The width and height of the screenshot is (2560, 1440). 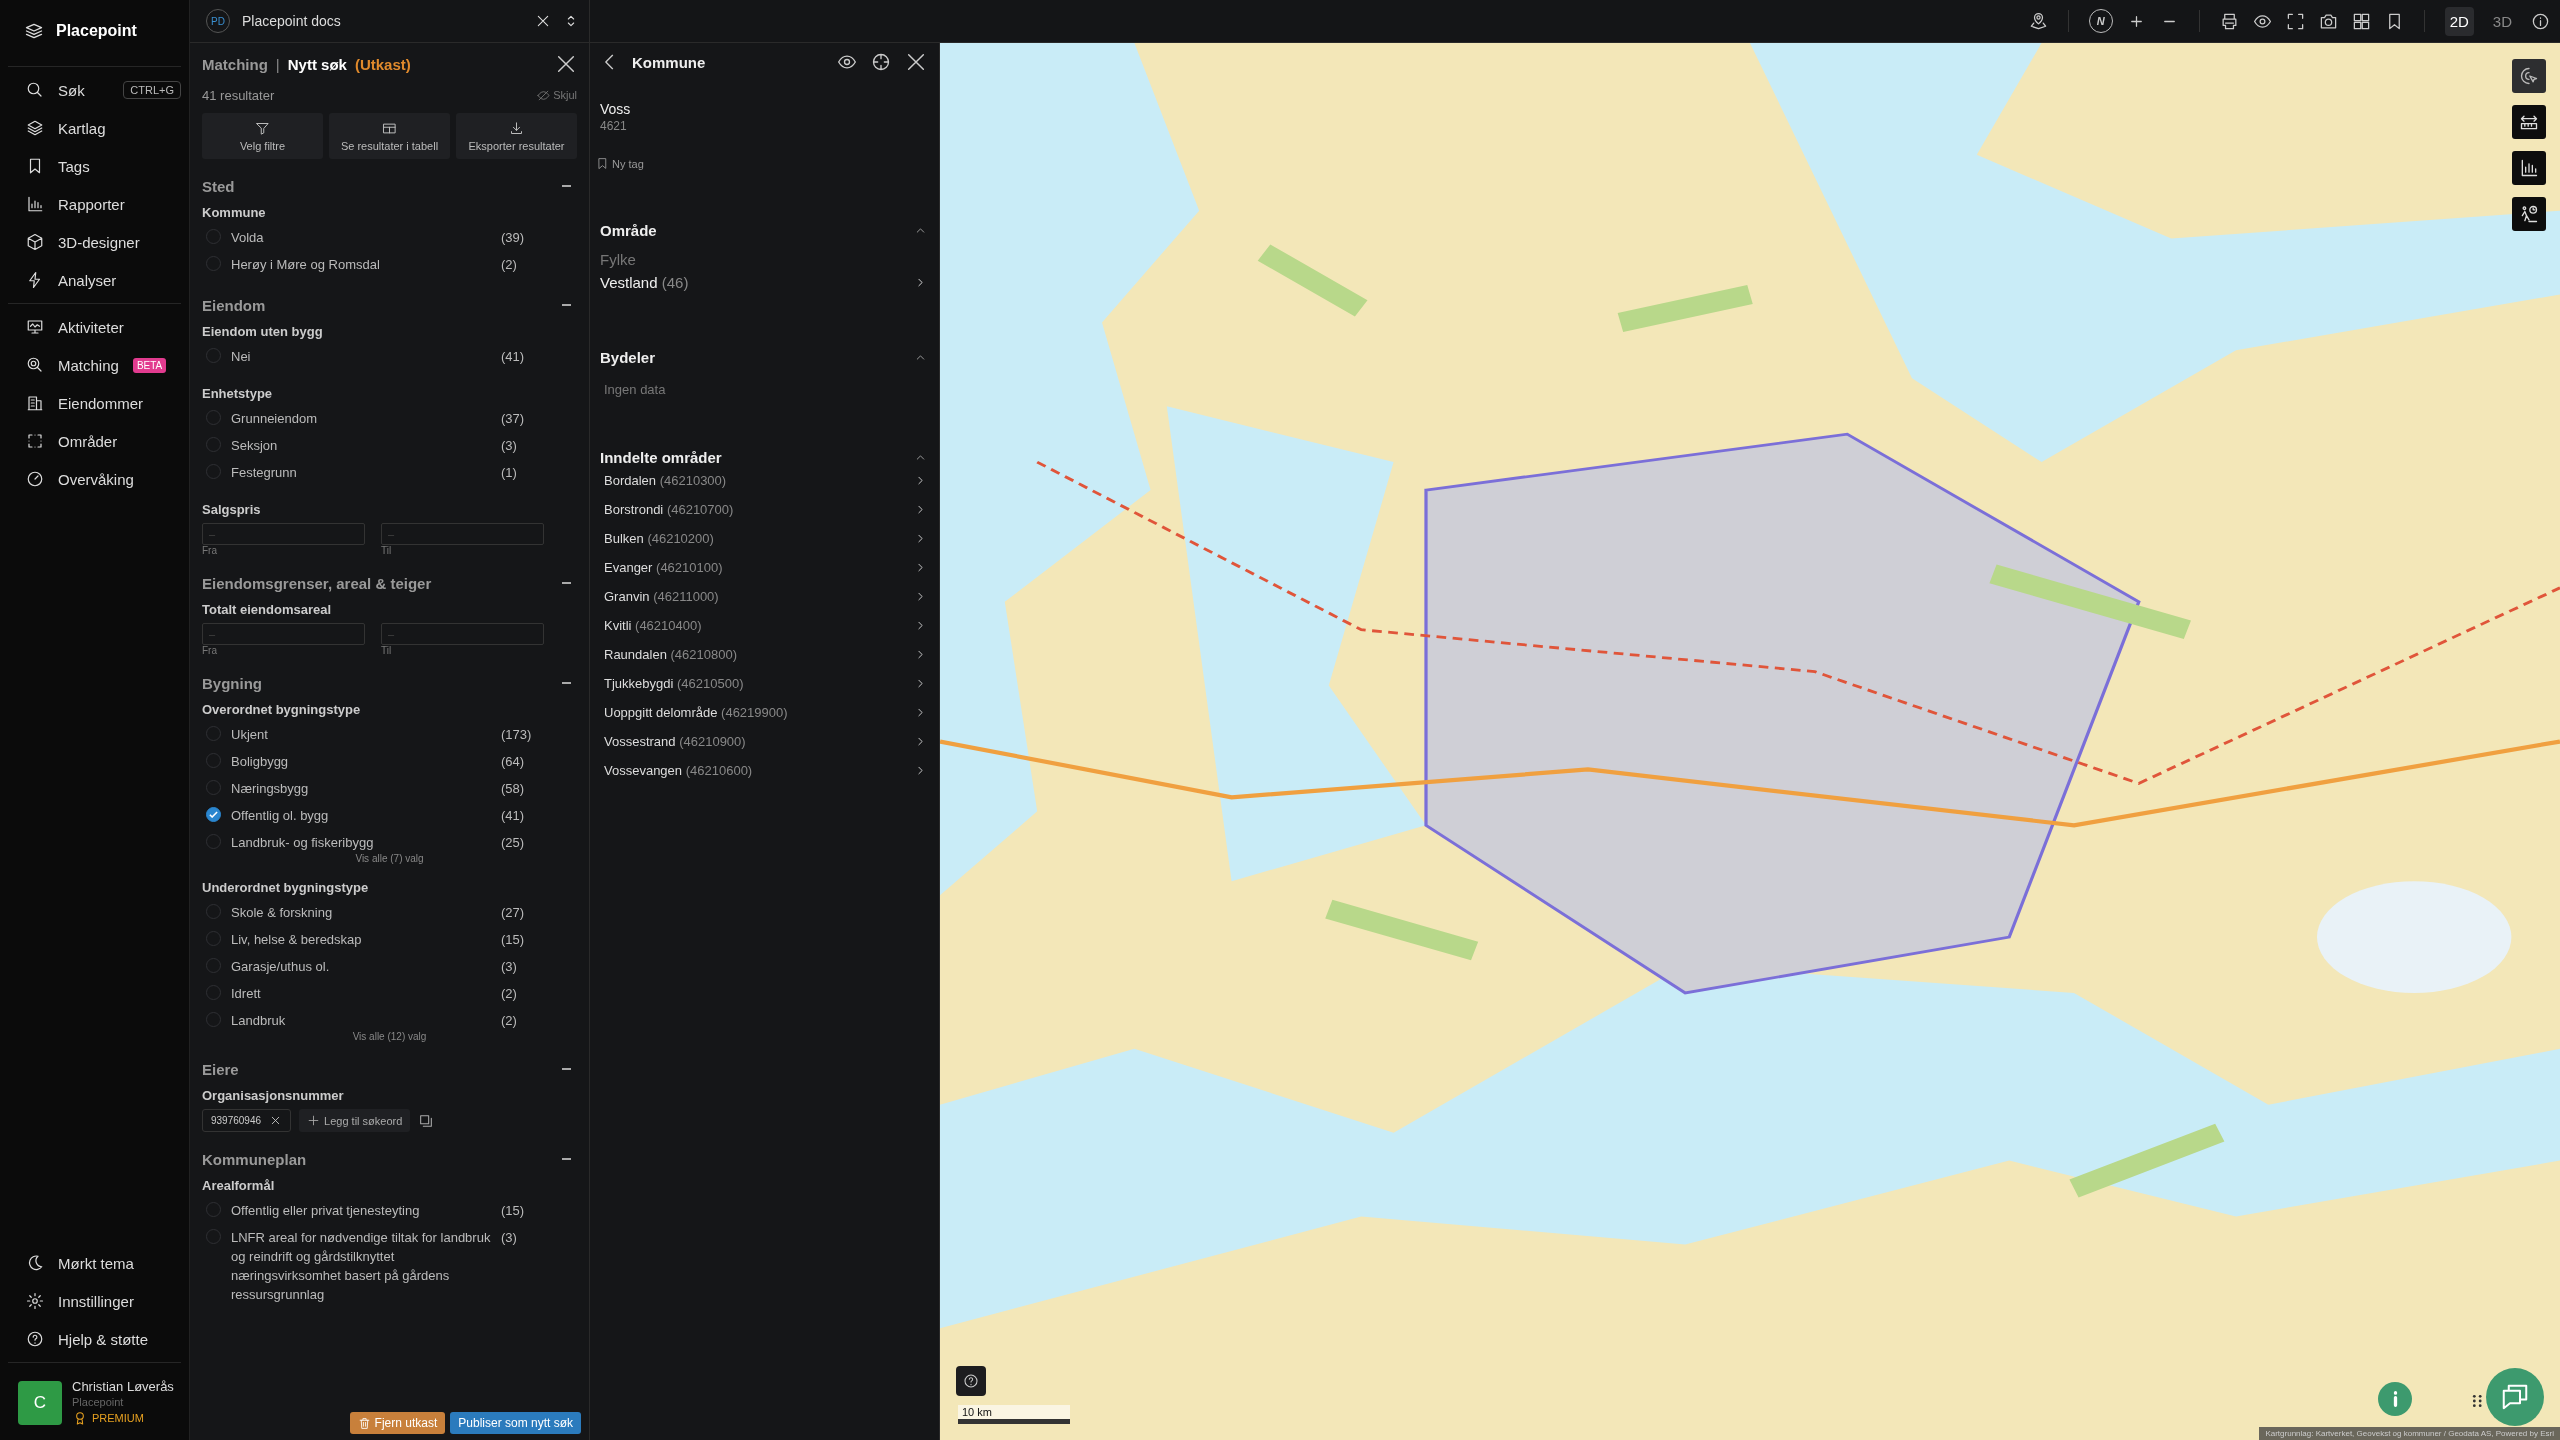 What do you see at coordinates (1014, 1414) in the screenshot?
I see `scale-bar: 10 km` at bounding box center [1014, 1414].